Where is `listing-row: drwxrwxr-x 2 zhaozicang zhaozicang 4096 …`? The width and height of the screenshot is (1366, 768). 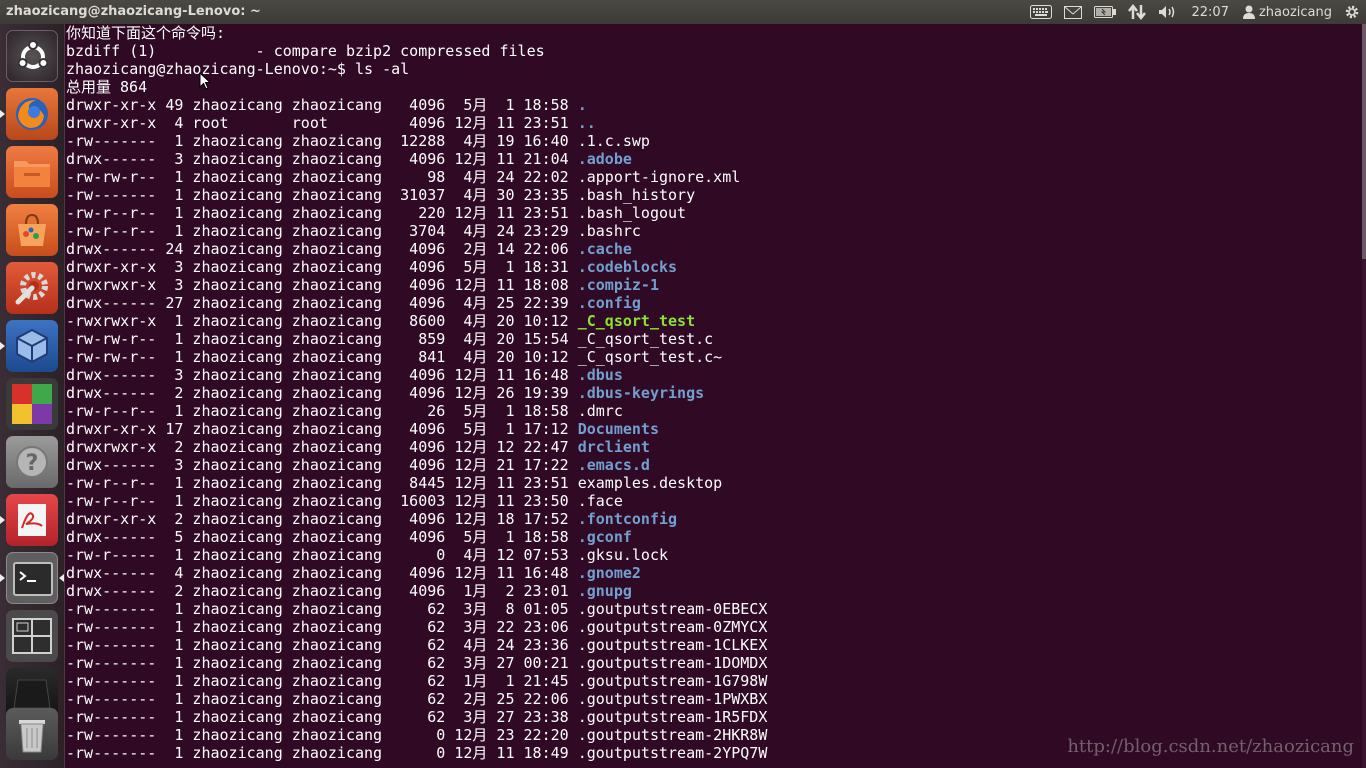
listing-row: drwxrwxr-x 2 zhaozicang zhaozicang 4096 … is located at coordinates (416, 447).